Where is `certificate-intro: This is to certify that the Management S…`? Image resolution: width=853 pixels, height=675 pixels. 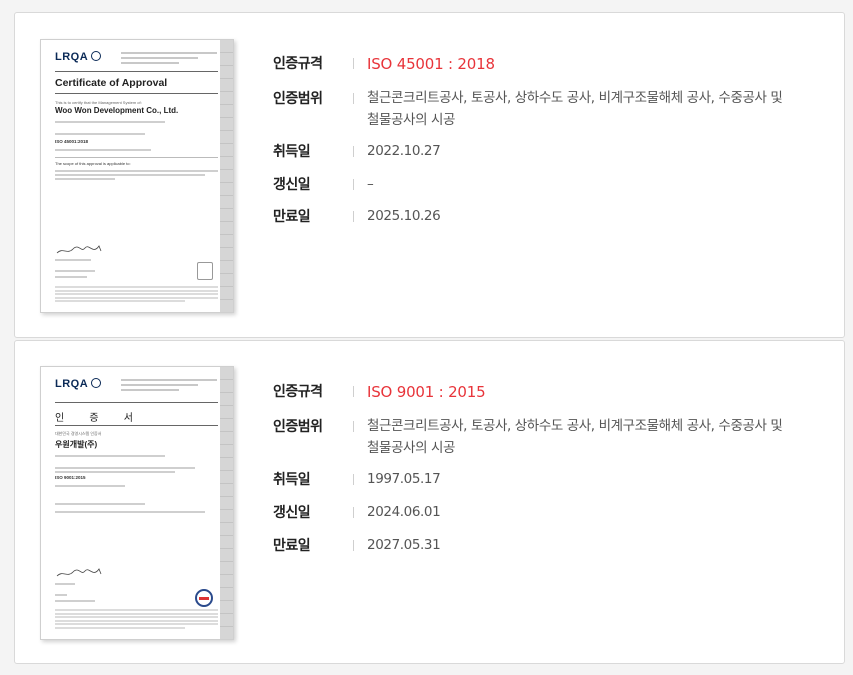 certificate-intro: This is to certify that the Management S… is located at coordinates (98, 102).